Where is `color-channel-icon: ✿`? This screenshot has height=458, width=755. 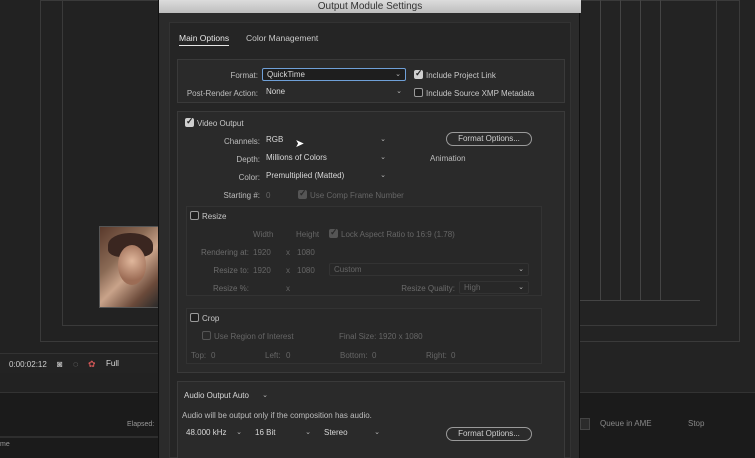
color-channel-icon: ✿ is located at coordinates (92, 364).